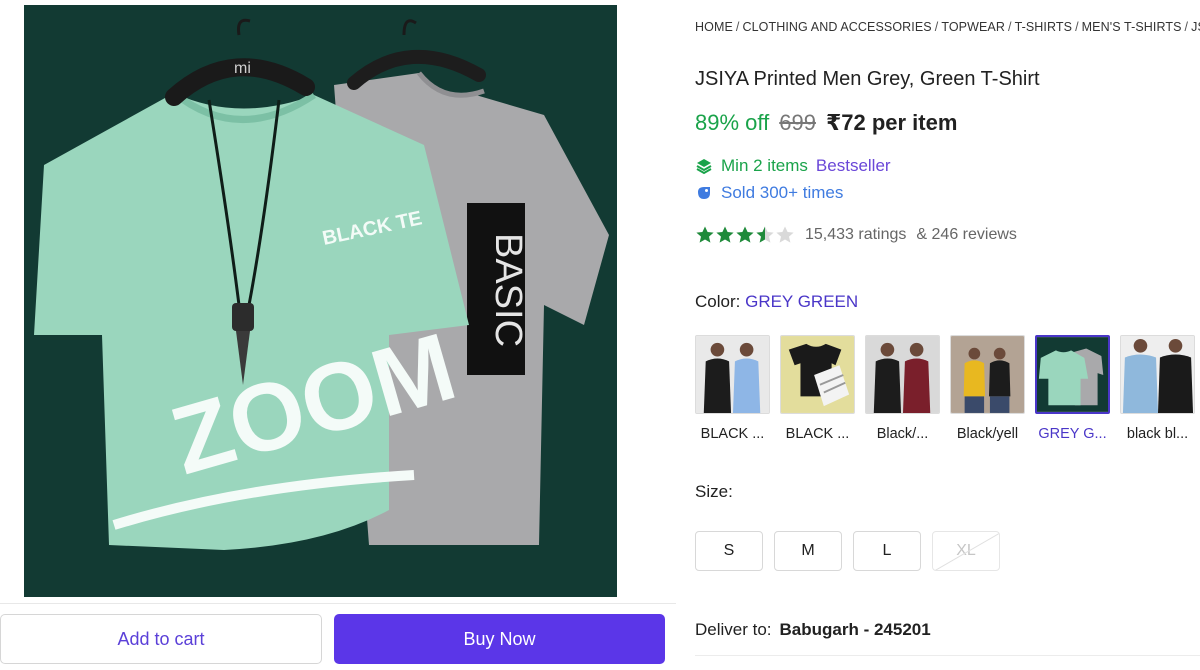  I want to click on size-option-s: S, so click(729, 551).